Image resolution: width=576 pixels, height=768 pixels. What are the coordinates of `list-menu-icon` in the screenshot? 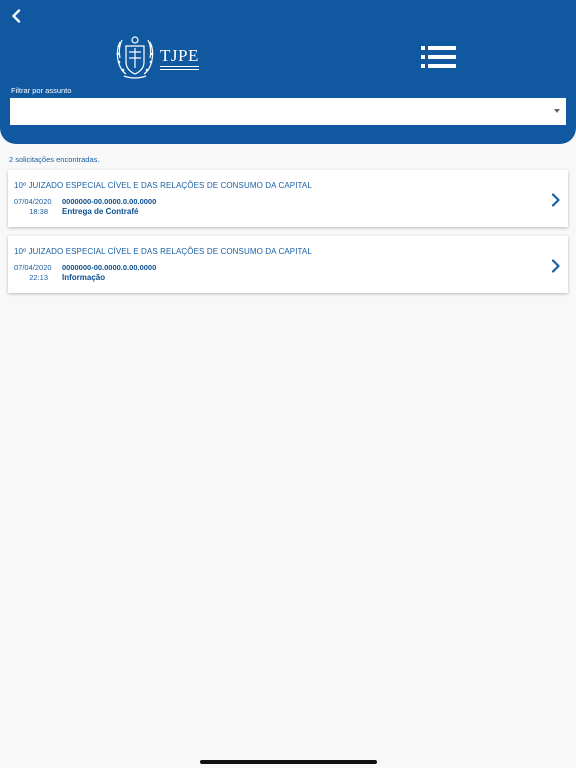 It's located at (438, 57).